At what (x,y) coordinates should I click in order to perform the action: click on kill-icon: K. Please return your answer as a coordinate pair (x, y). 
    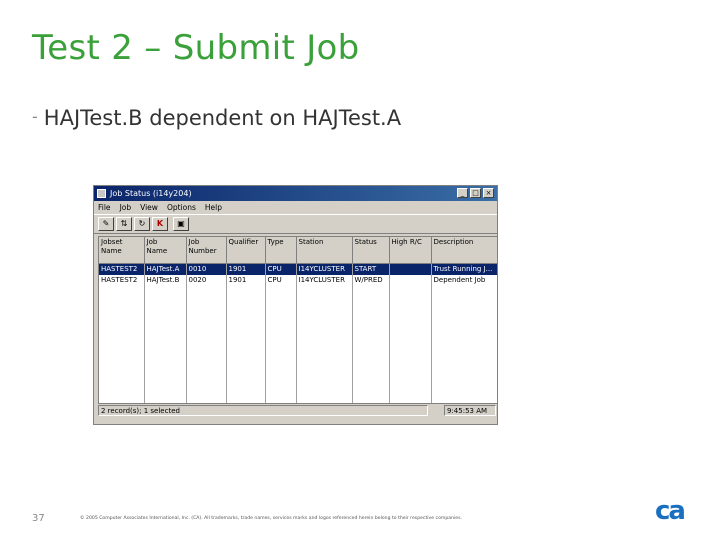
    Looking at the image, I should click on (160, 224).